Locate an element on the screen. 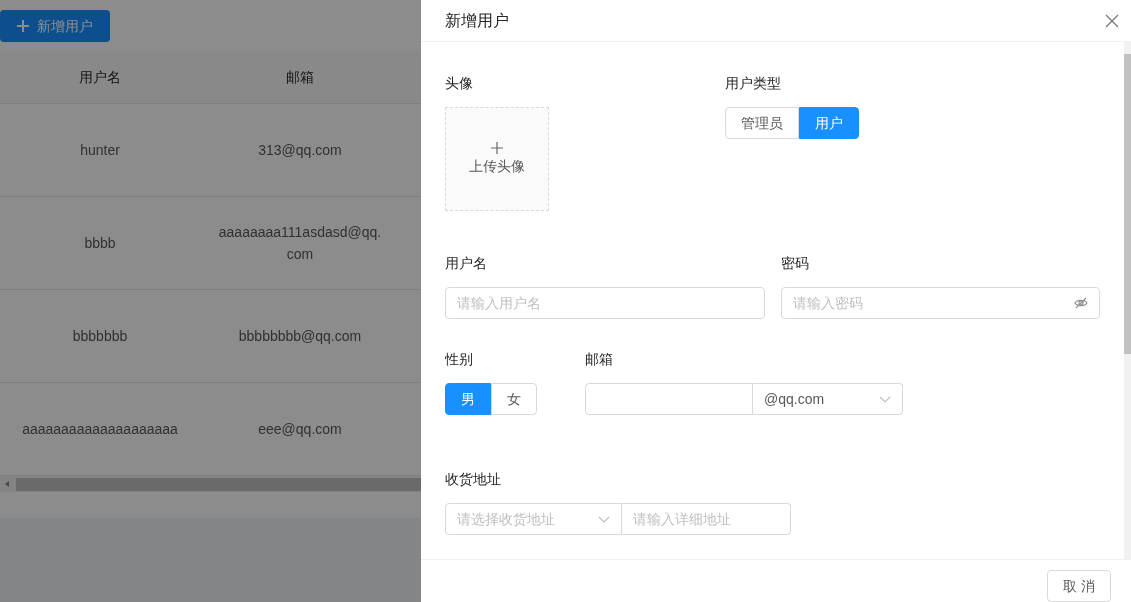  column-header: 用户名 is located at coordinates (100, 77).